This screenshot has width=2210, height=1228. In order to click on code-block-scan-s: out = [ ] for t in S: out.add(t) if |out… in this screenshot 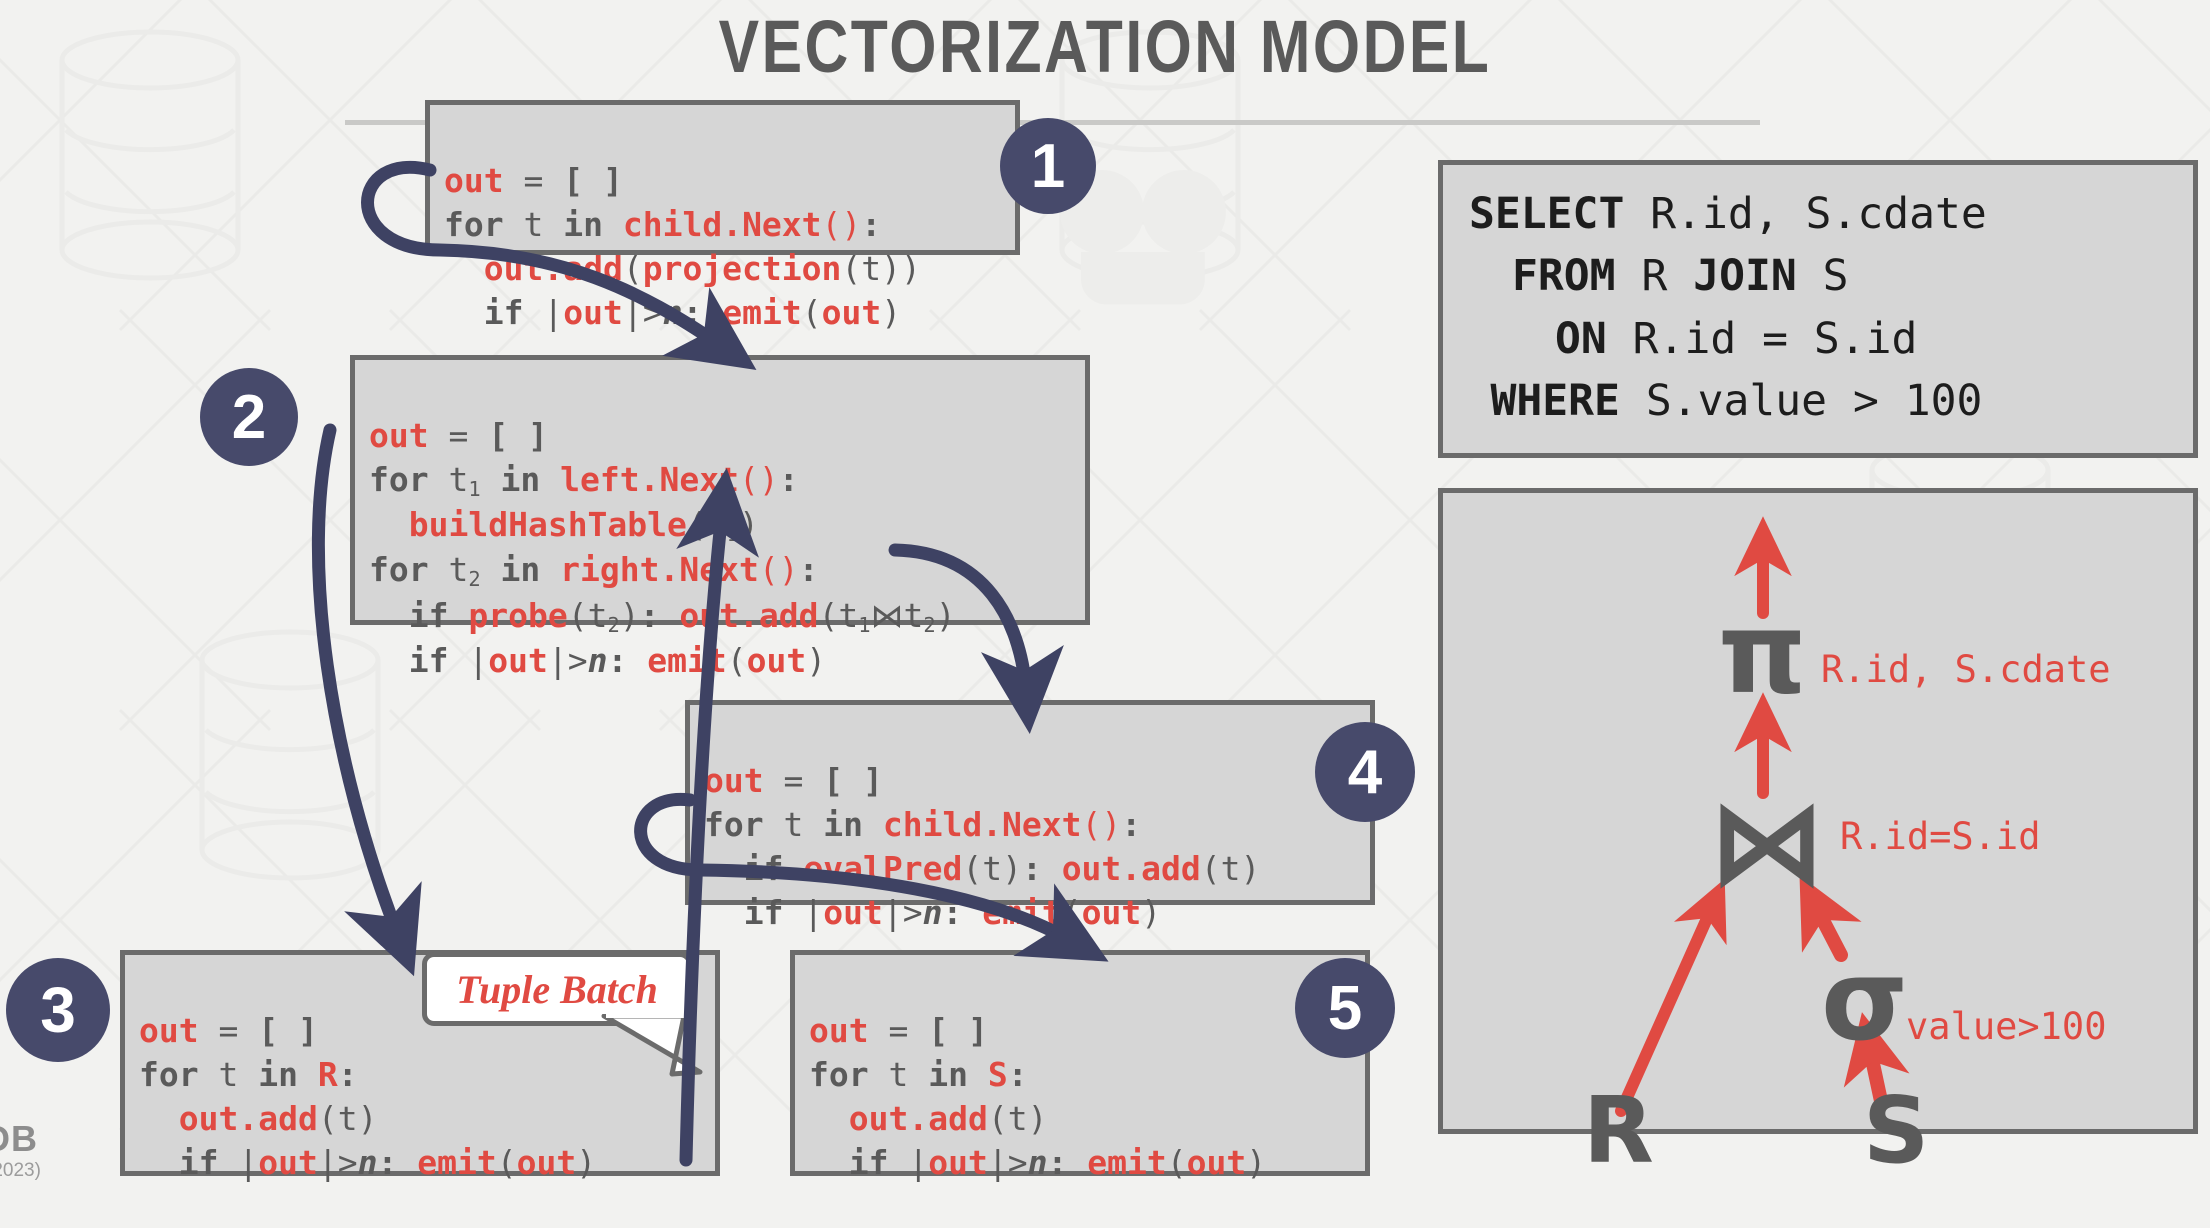, I will do `click(1080, 1066)`.